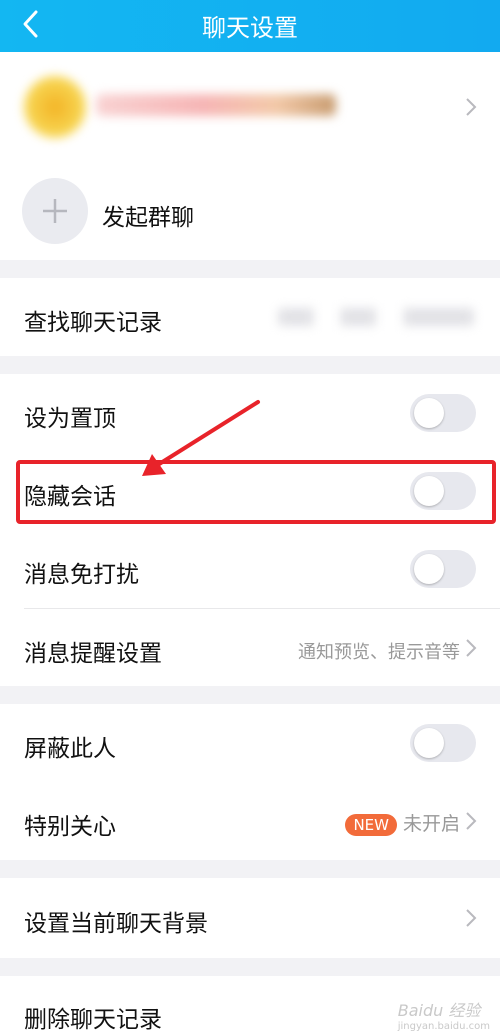 The image size is (500, 1036). What do you see at coordinates (439, 1010) in the screenshot?
I see `watermark-text: Baidu 经验` at bounding box center [439, 1010].